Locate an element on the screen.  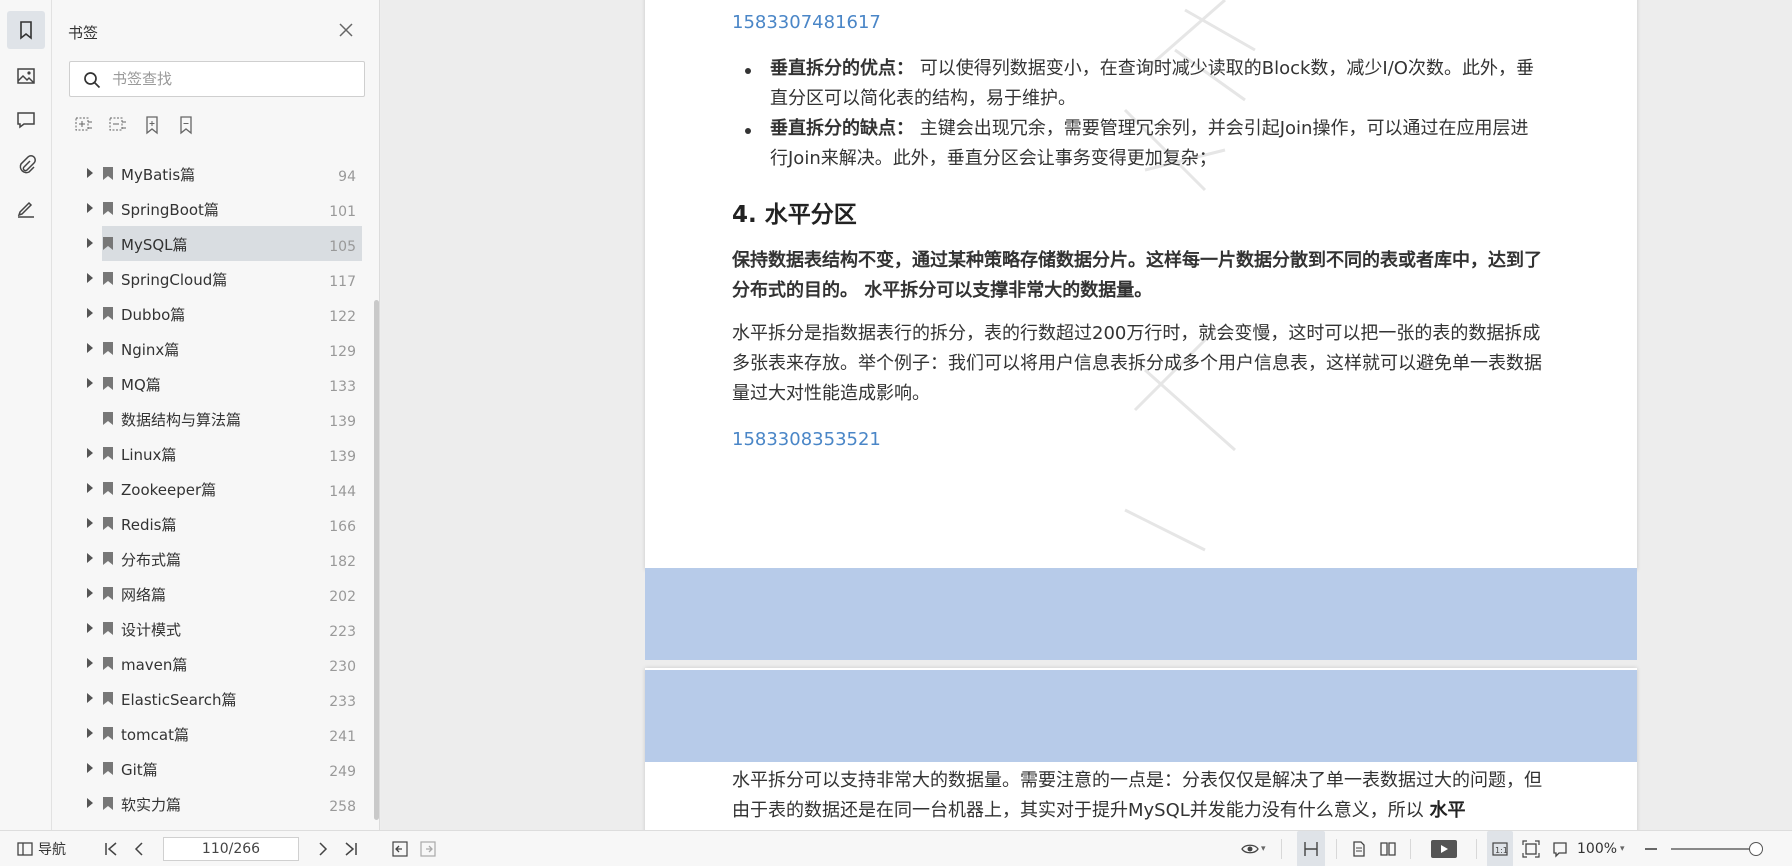
single-page-icon is located at coordinates (1359, 848).